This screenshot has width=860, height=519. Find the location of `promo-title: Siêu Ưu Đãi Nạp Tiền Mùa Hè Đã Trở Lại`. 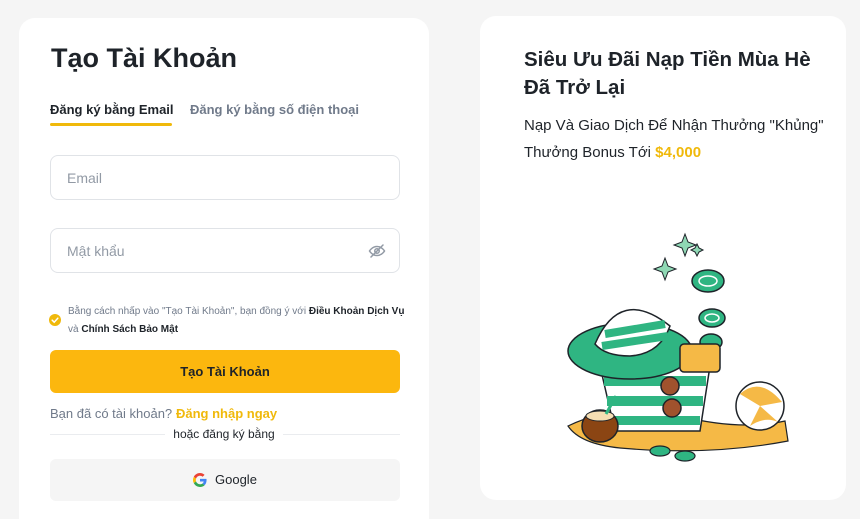

promo-title: Siêu Ưu Đãi Nạp Tiền Mùa Hè Đã Trở Lại is located at coordinates (667, 73).